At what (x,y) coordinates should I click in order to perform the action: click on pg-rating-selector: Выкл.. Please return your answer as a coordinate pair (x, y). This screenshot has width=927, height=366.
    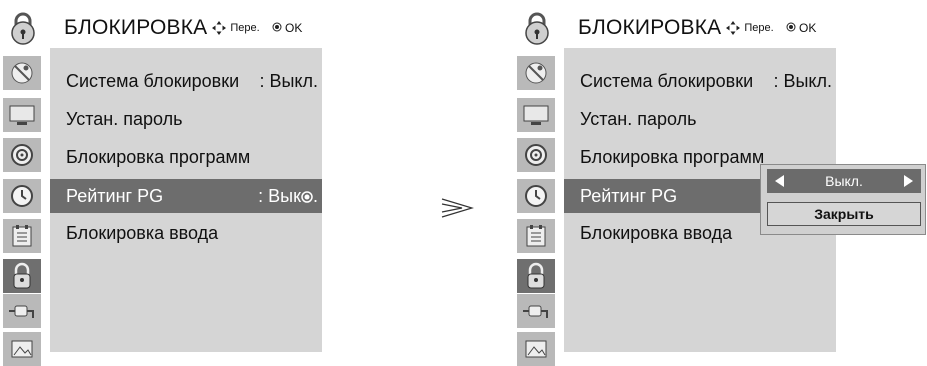
    Looking at the image, I should click on (844, 181).